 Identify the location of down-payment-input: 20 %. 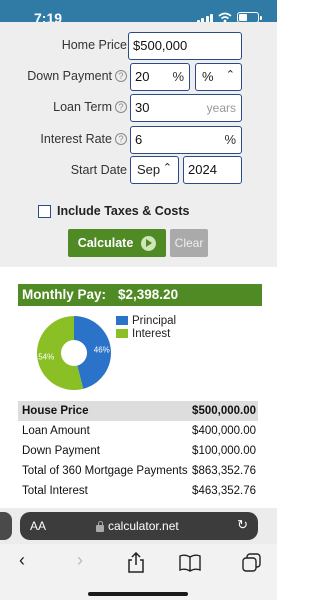
(160, 77).